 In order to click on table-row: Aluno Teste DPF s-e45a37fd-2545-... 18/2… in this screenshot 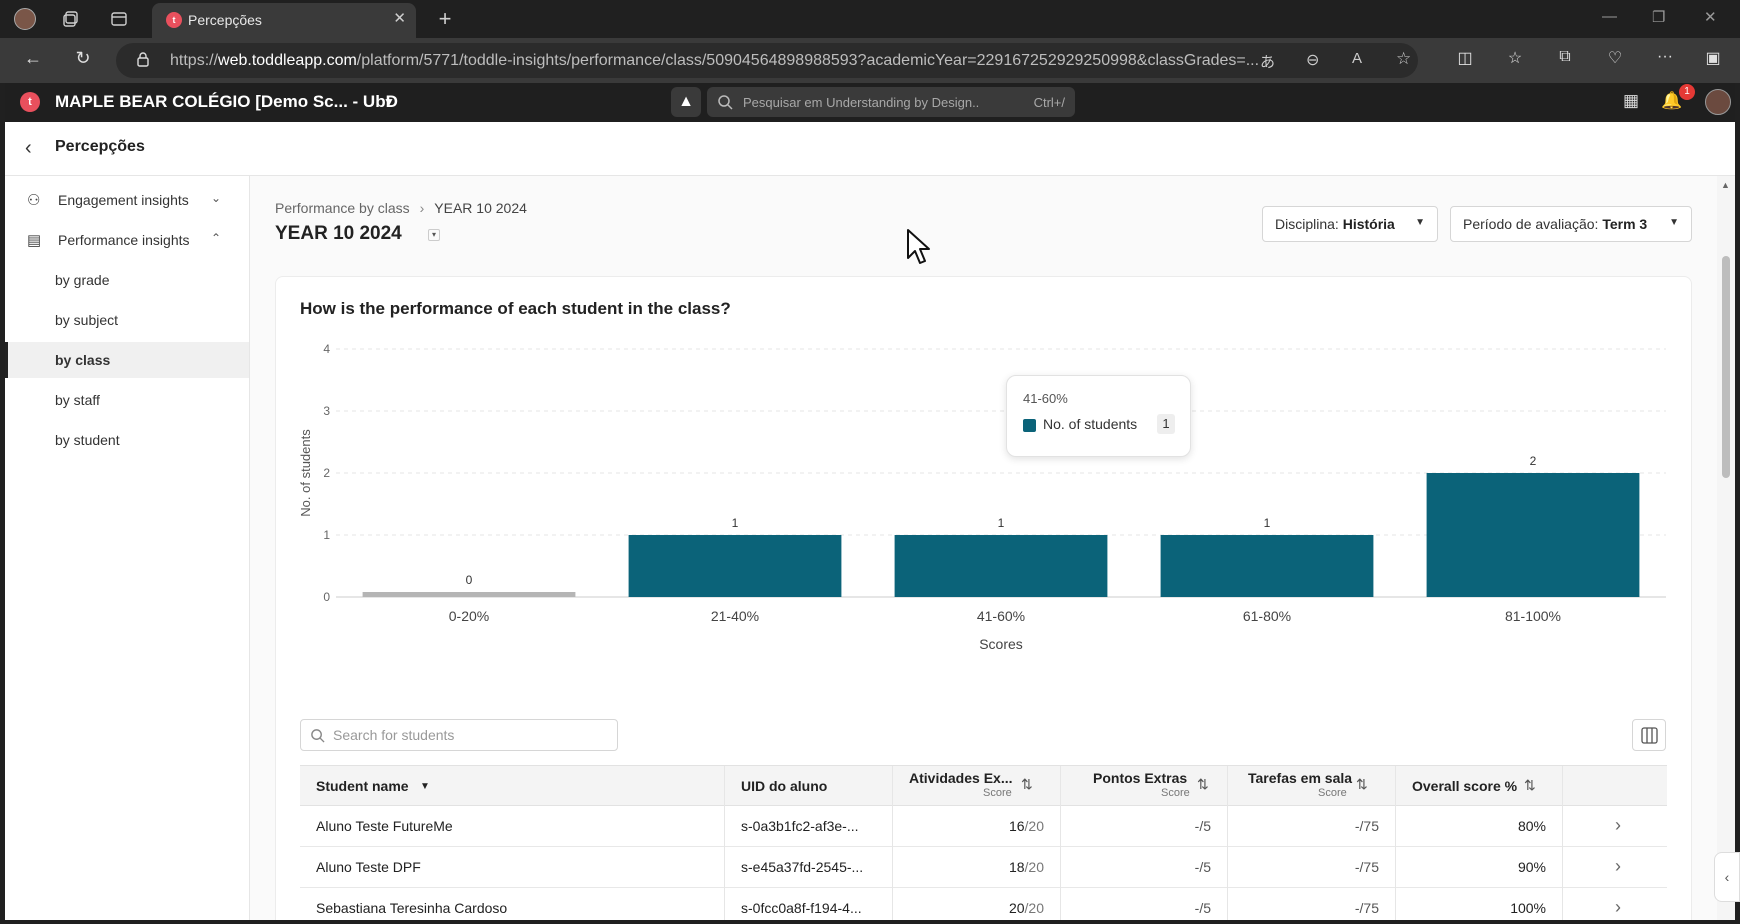, I will do `click(983, 867)`.